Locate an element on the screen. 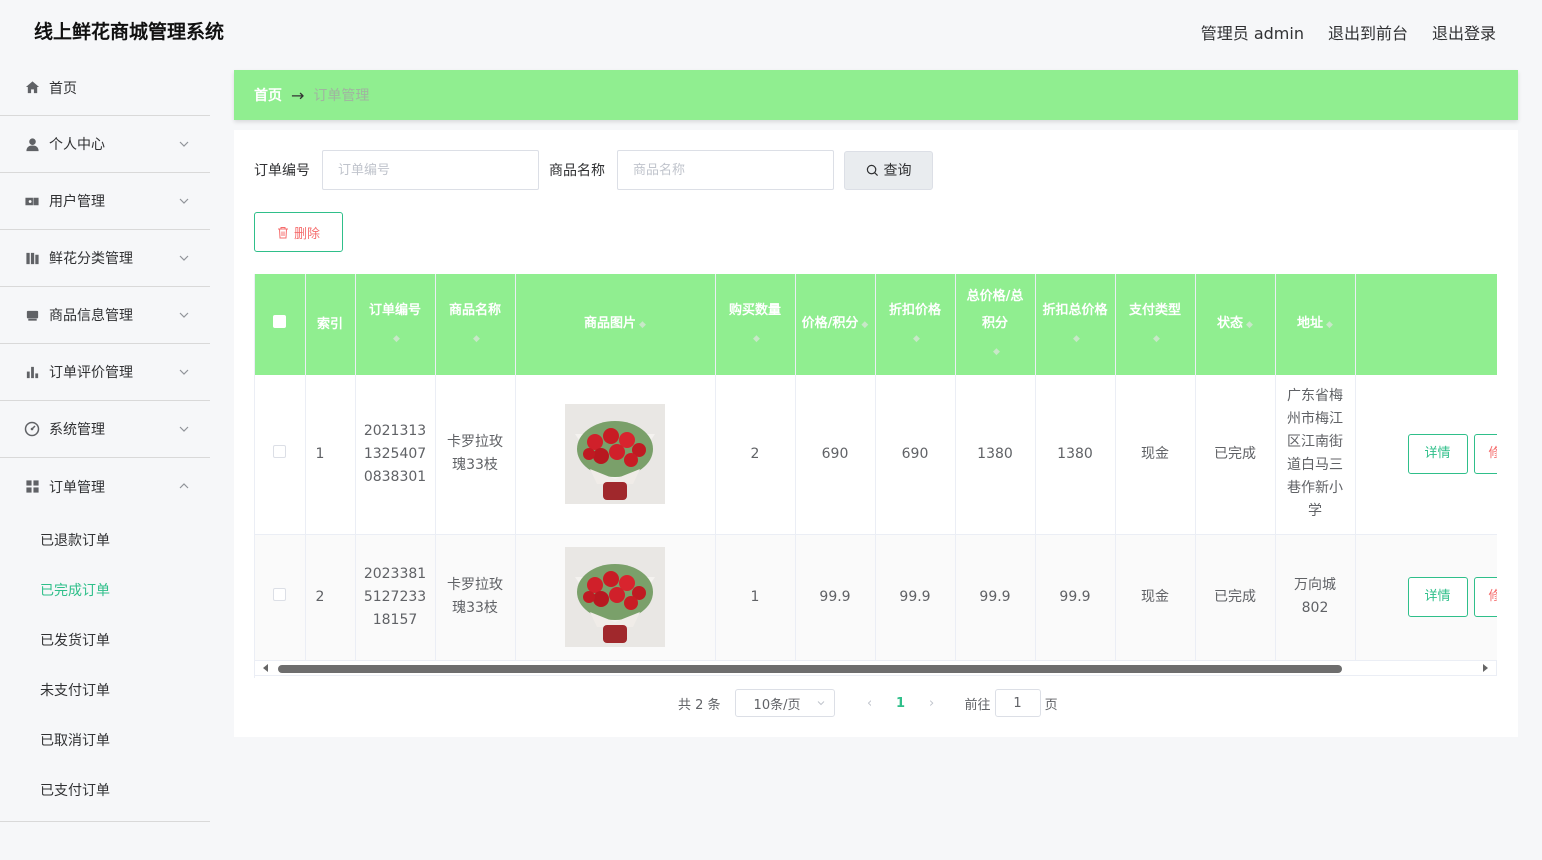 The image size is (1542, 860). admin-user-label: 管理员 admin is located at coordinates (1252, 32).